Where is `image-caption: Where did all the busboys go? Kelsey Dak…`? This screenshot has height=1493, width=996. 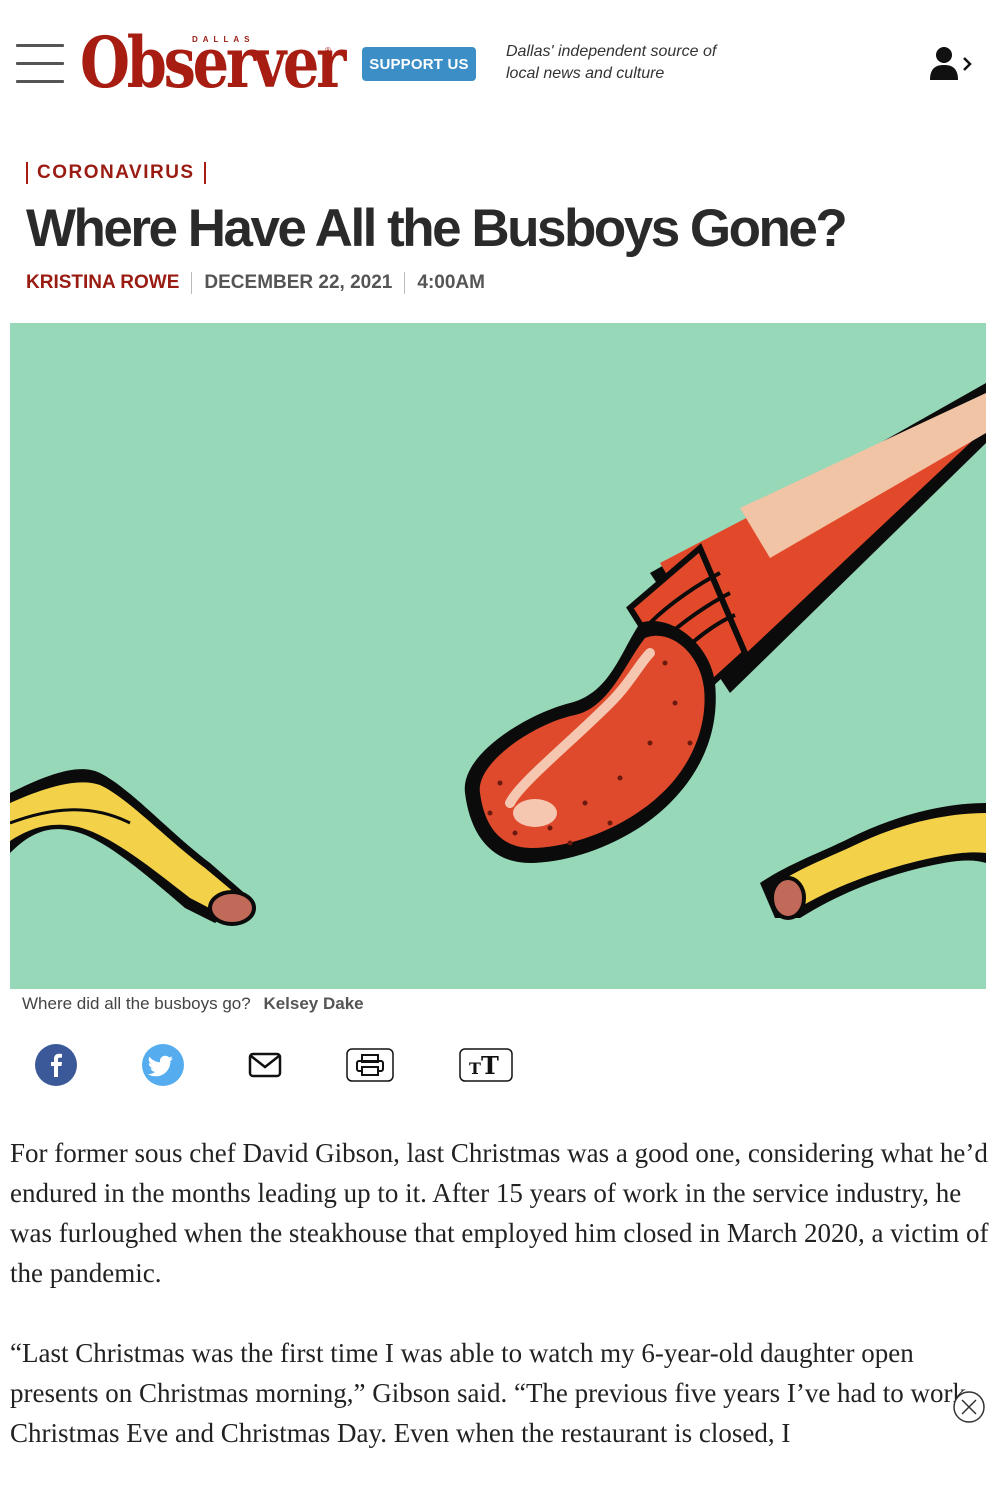 image-caption: Where did all the busboys go? Kelsey Dak… is located at coordinates (193, 1003).